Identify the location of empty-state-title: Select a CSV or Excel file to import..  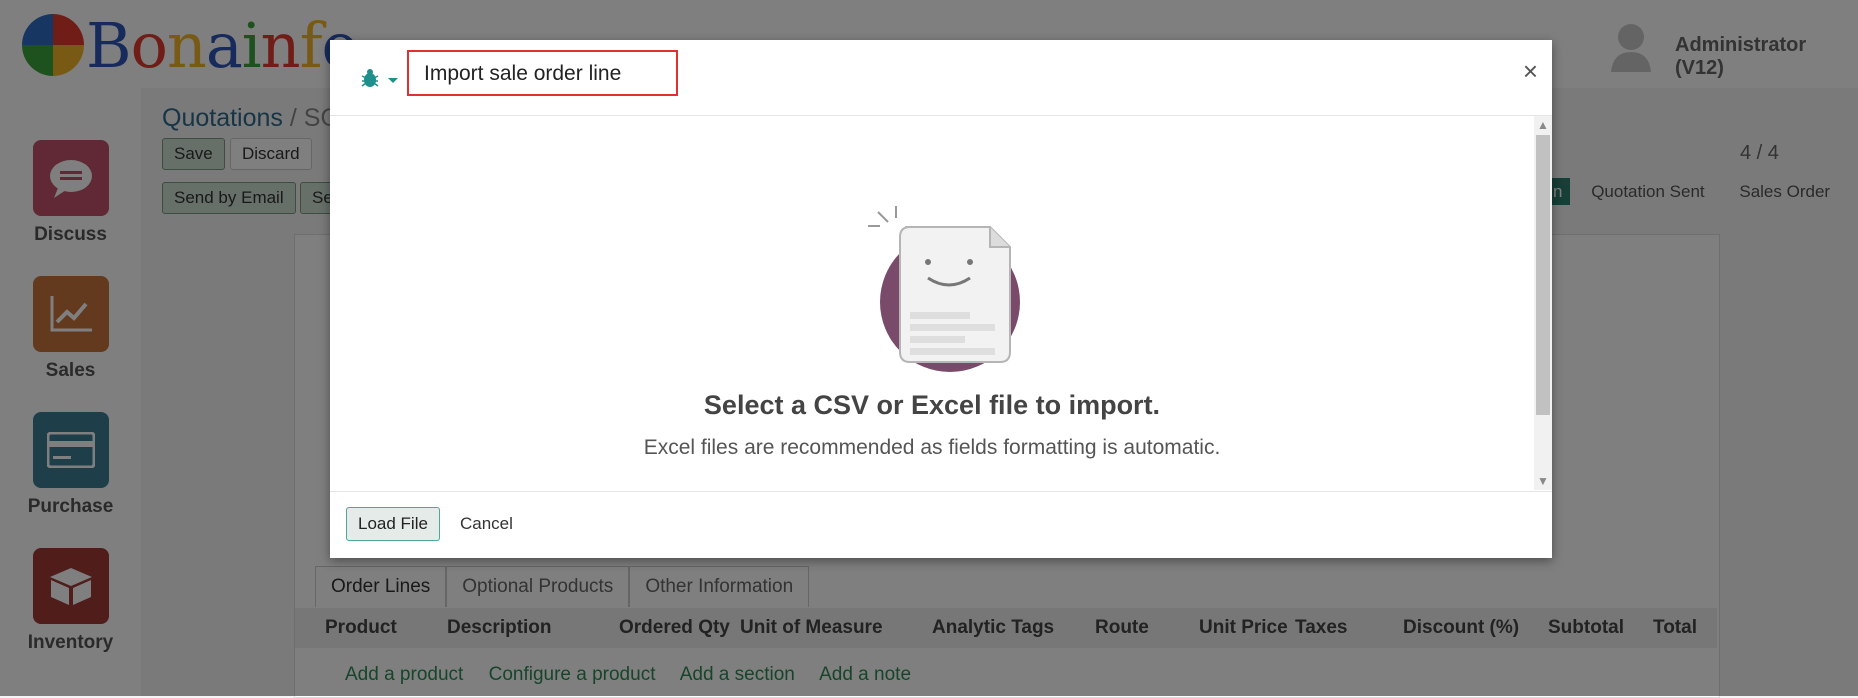
(932, 405).